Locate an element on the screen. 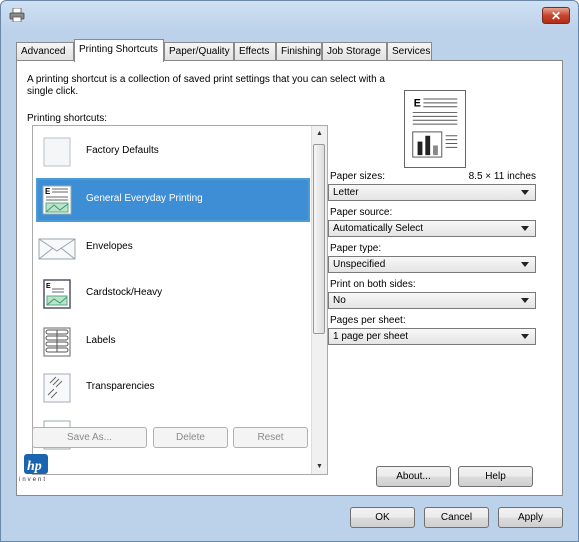  svg-text: hp is located at coordinates (34, 466).